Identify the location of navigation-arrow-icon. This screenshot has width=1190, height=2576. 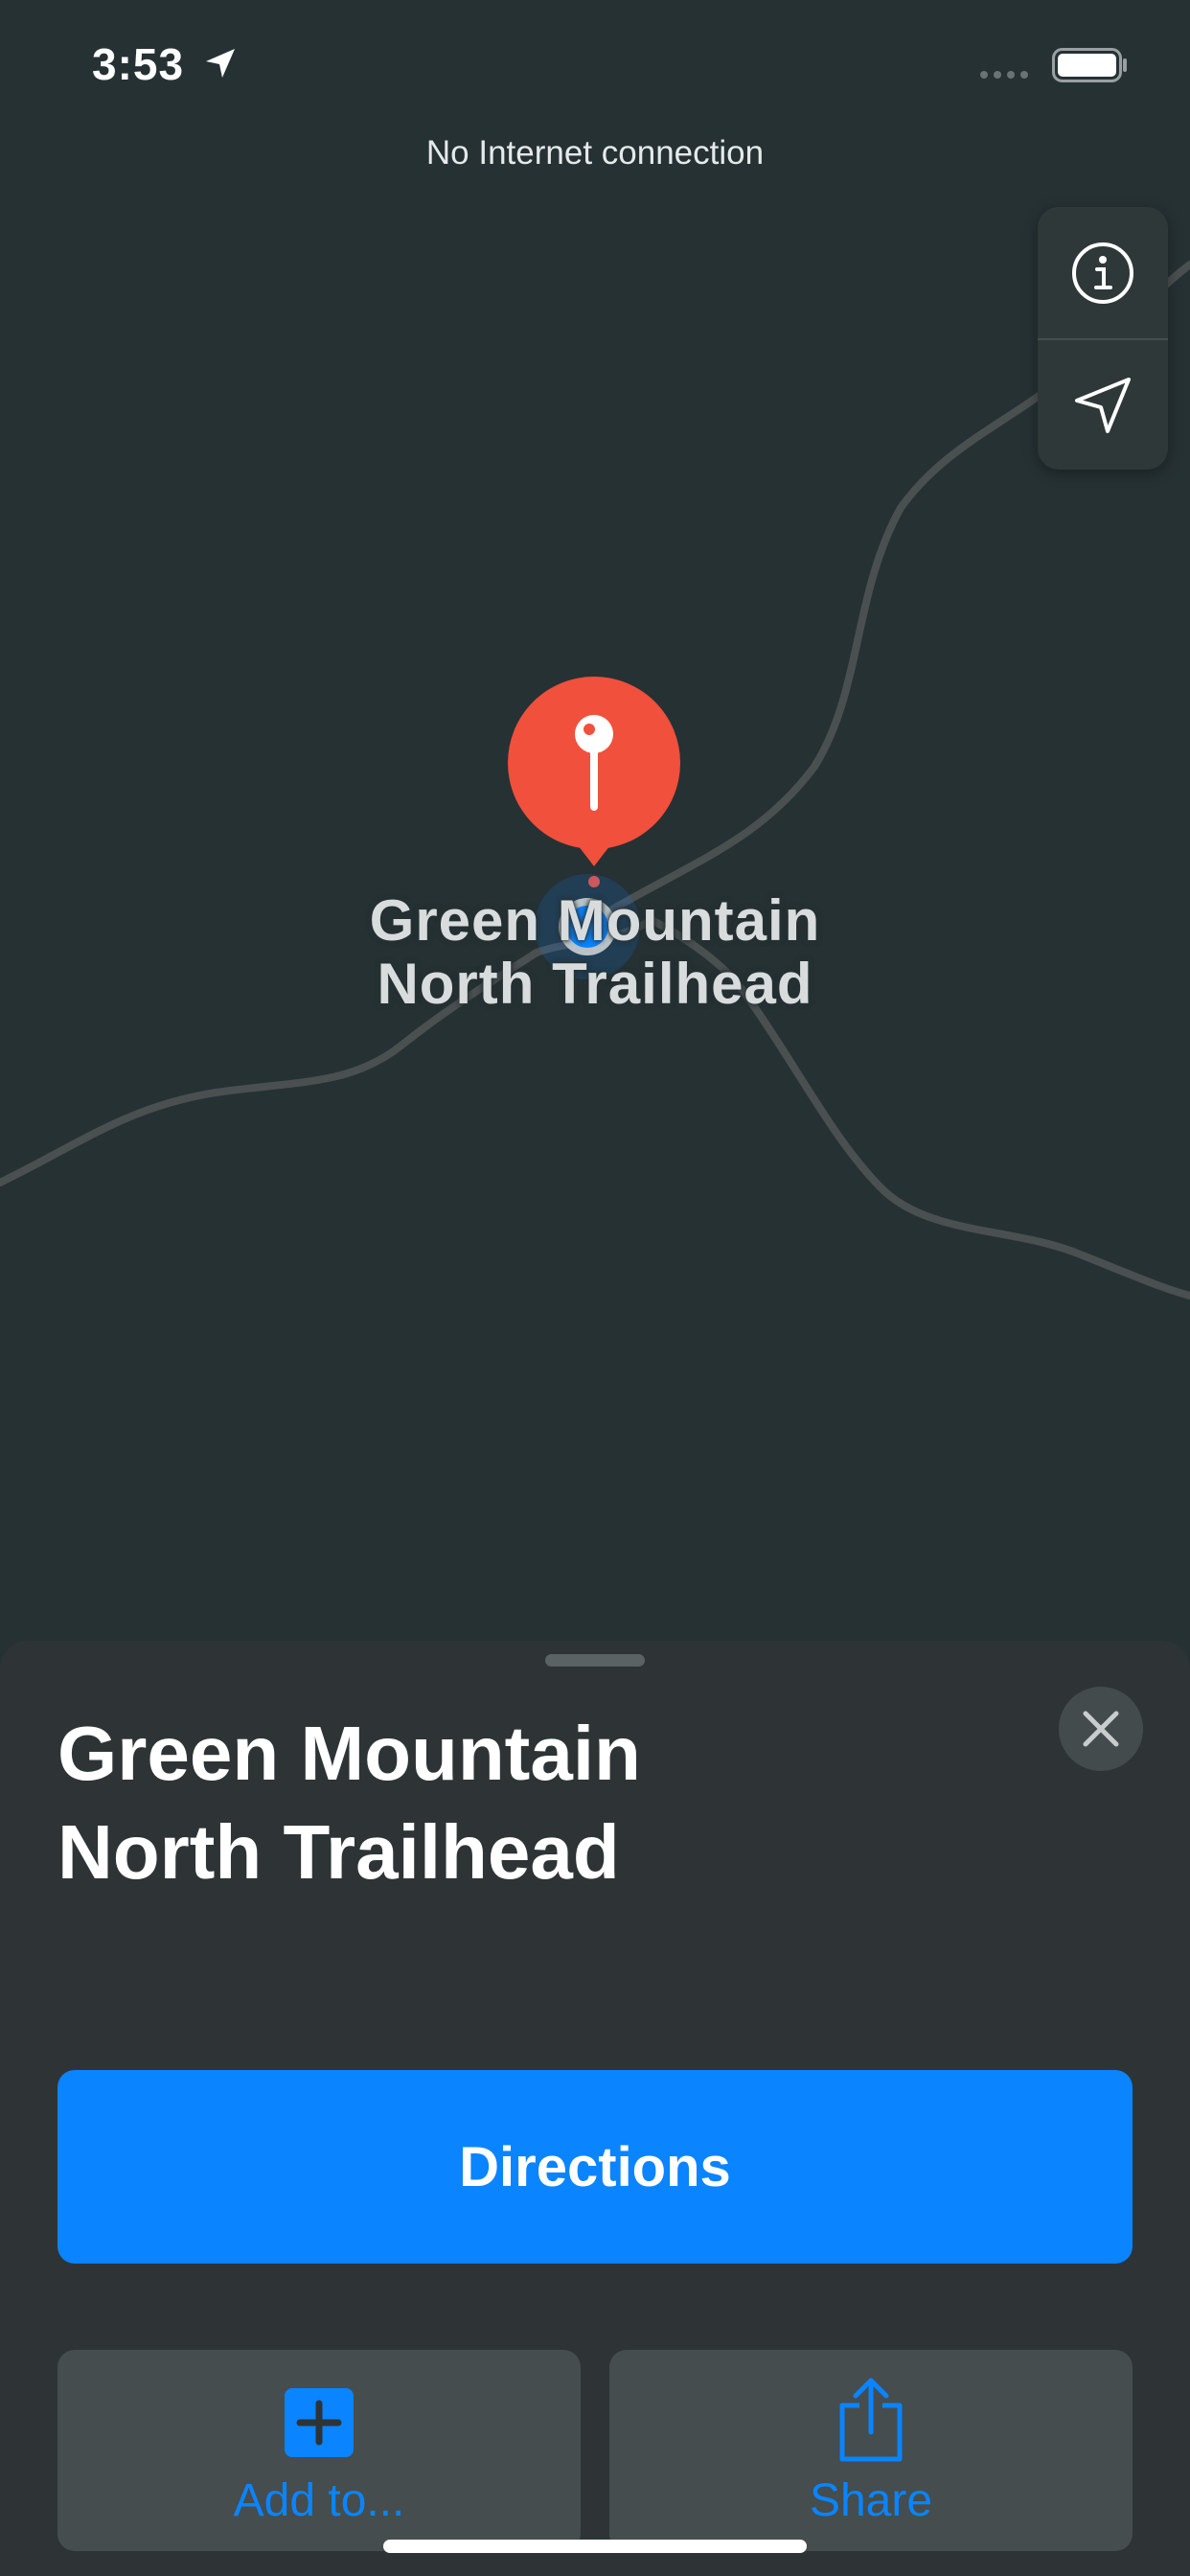
(1103, 405).